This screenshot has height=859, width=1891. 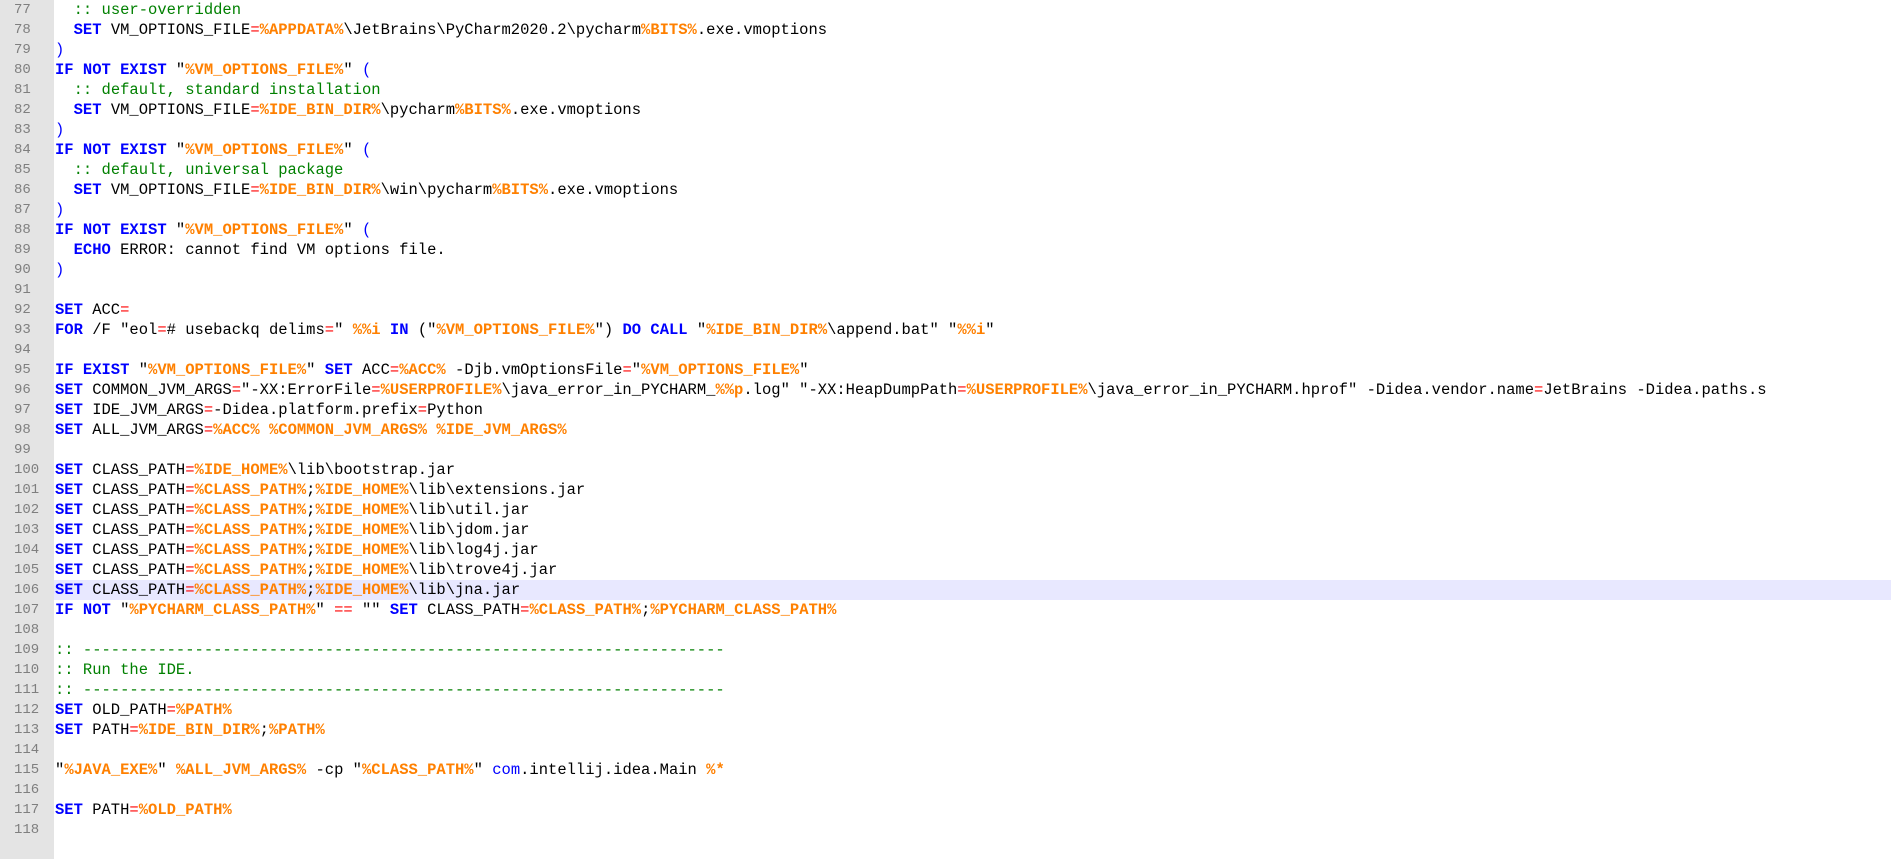 I want to click on code-line: 84 IF NOT EXIST "%VM_OPTIONS_FILE%" (, so click(x=945, y=150).